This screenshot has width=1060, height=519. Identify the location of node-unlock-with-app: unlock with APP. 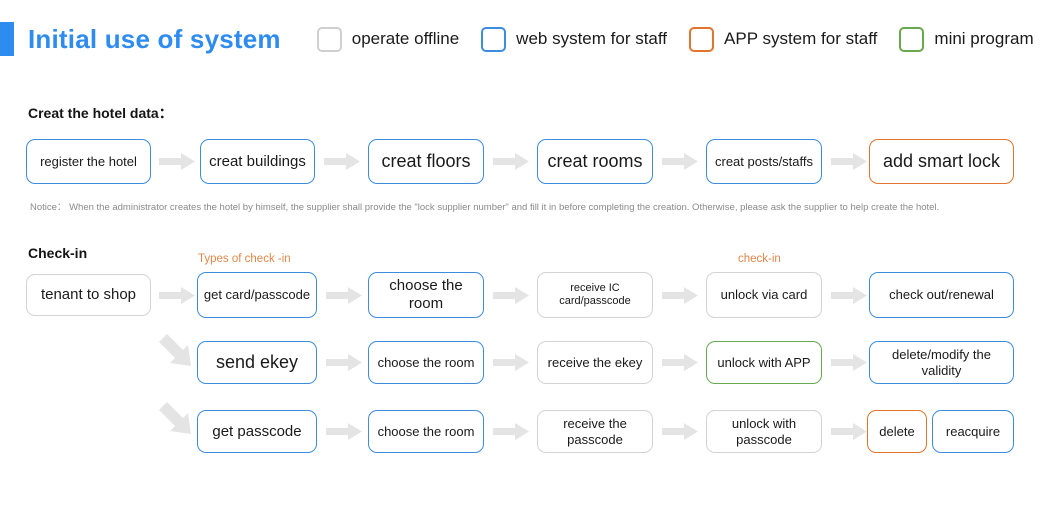
(764, 362).